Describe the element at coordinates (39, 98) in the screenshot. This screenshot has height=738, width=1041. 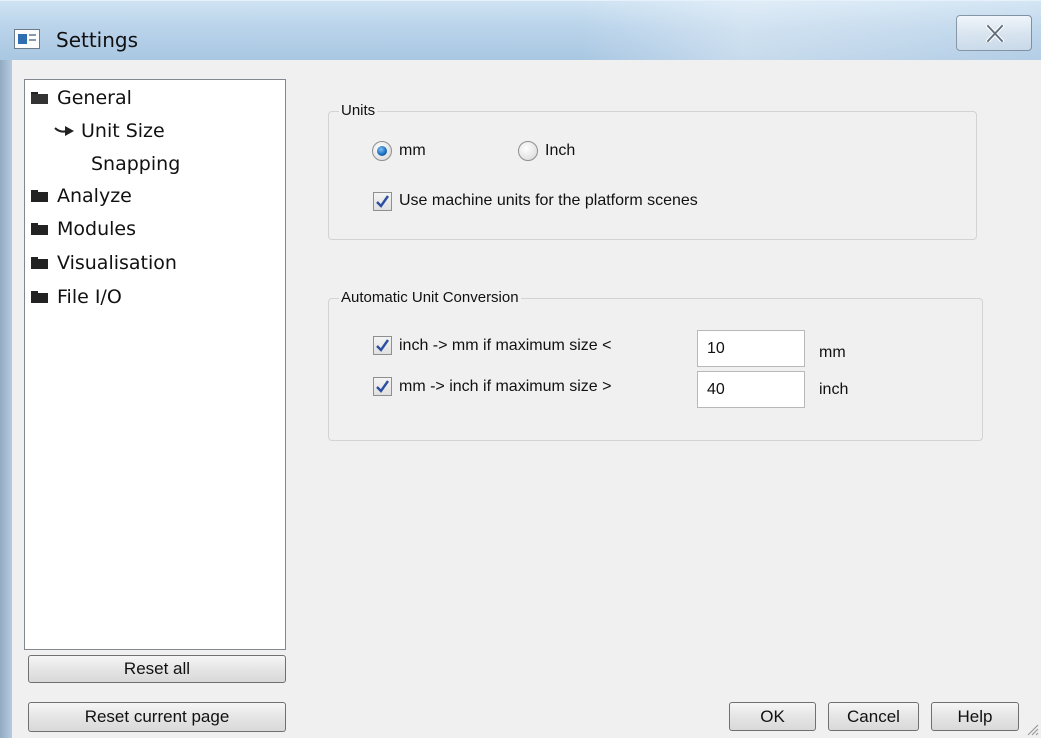
I see `folder-open-icon` at that location.